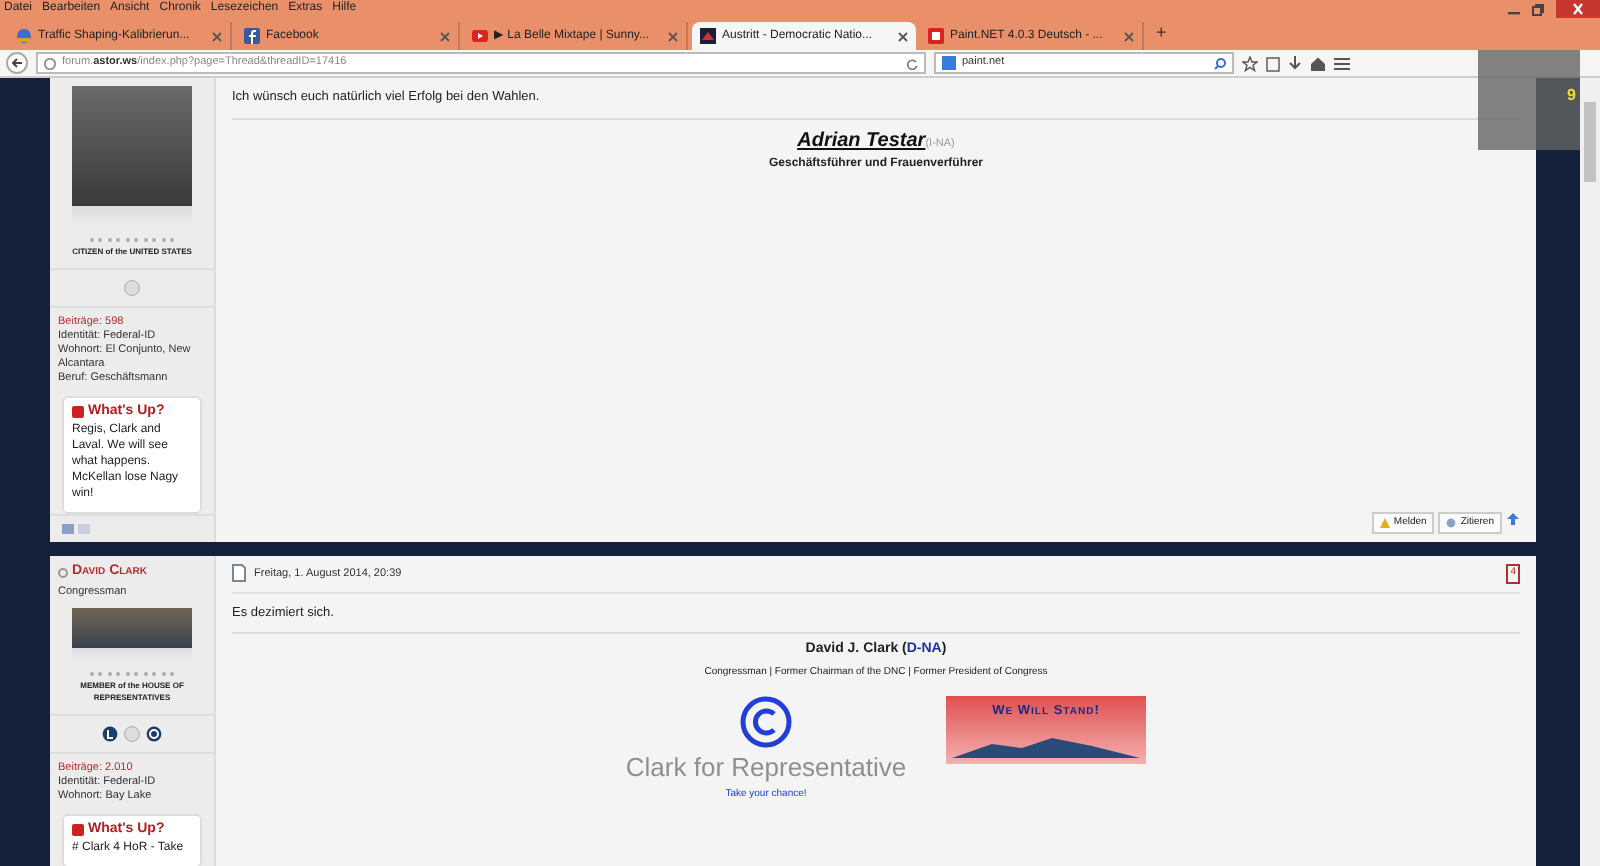  I want to click on search-icon, so click(1220, 63).